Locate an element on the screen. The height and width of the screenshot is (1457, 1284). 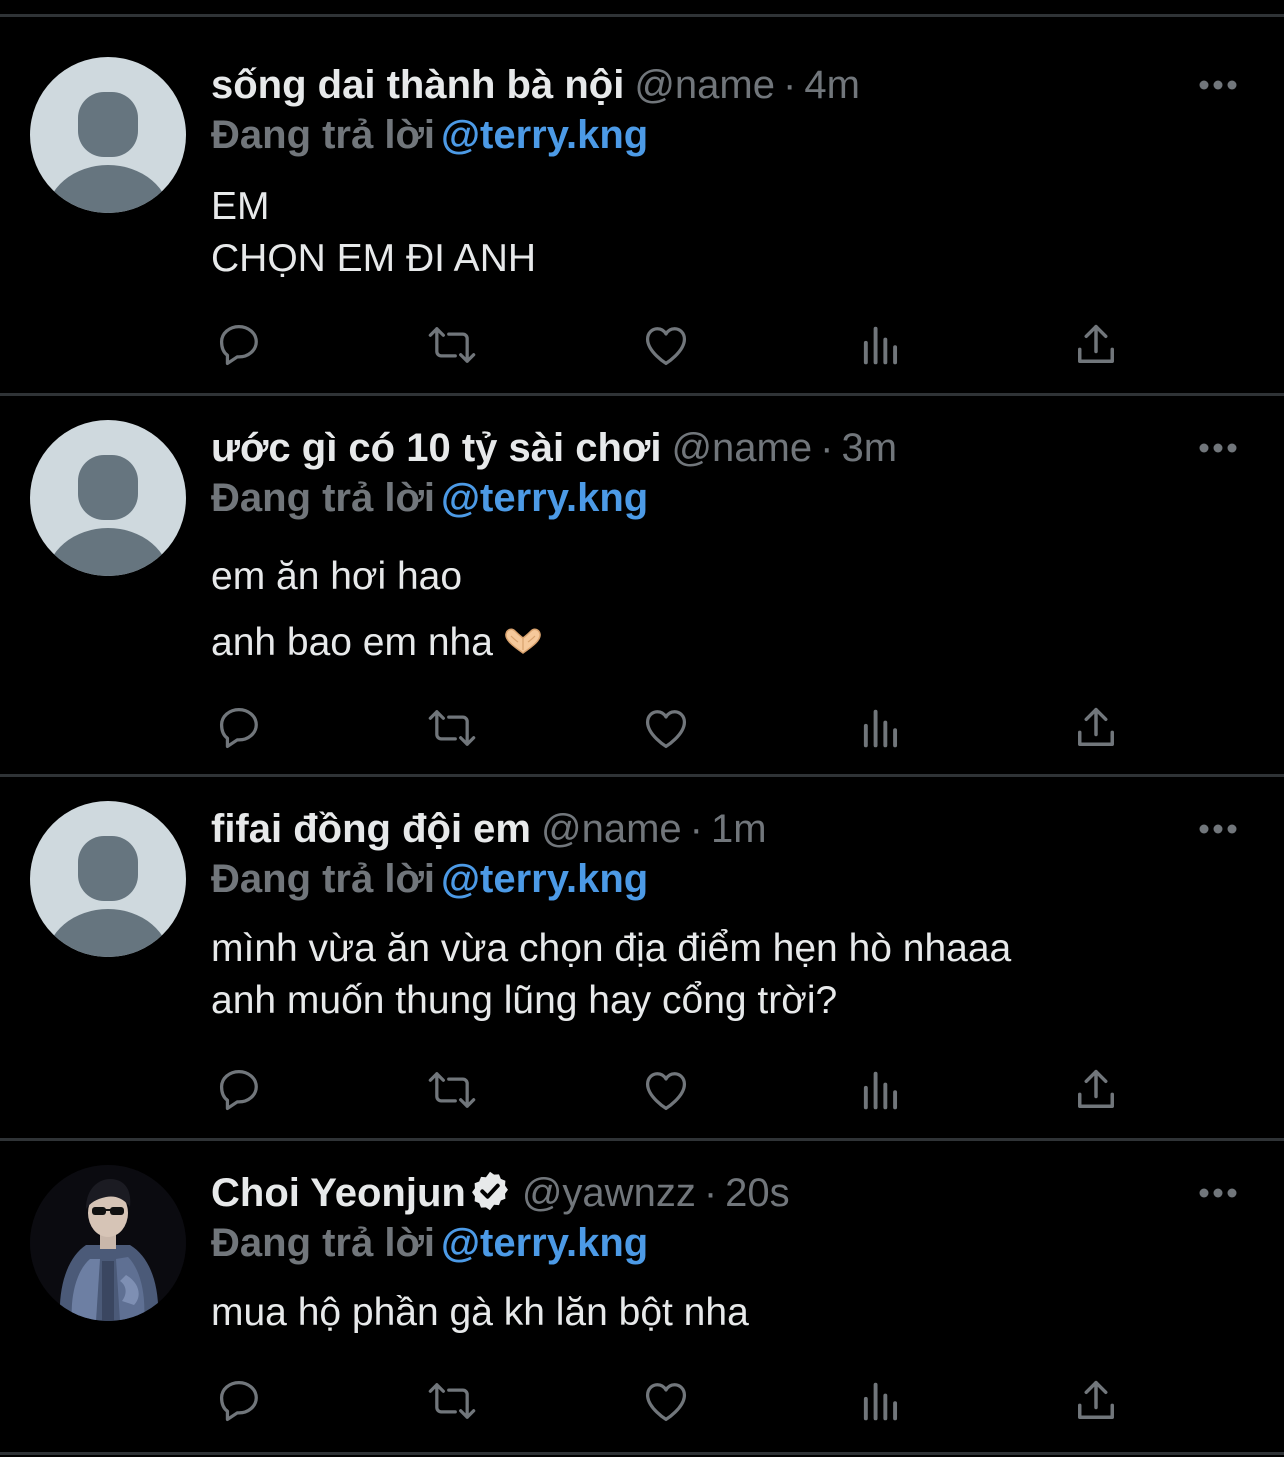
tweet-header: fifai đồng đội em @name · 1m is located at coordinates (489, 829).